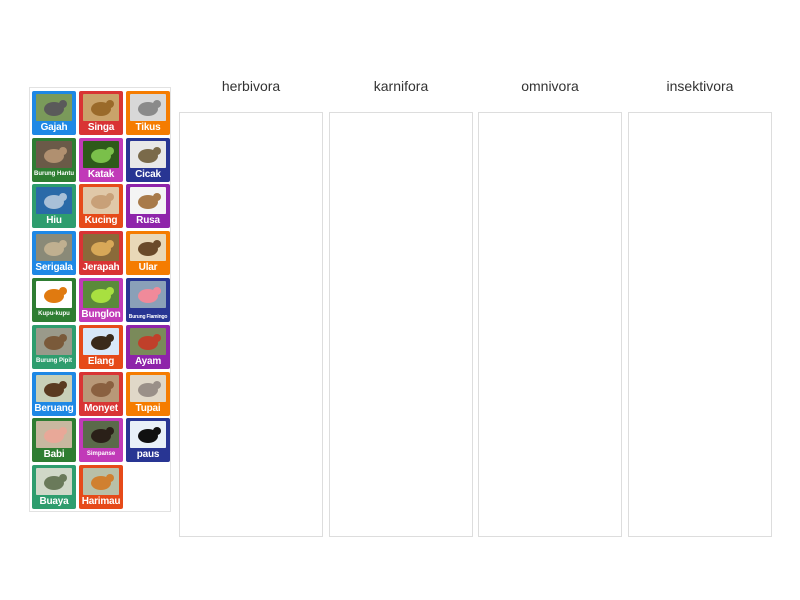 The height and width of the screenshot is (600, 800). Describe the element at coordinates (101, 174) in the screenshot. I see `card-label: Katak` at that location.